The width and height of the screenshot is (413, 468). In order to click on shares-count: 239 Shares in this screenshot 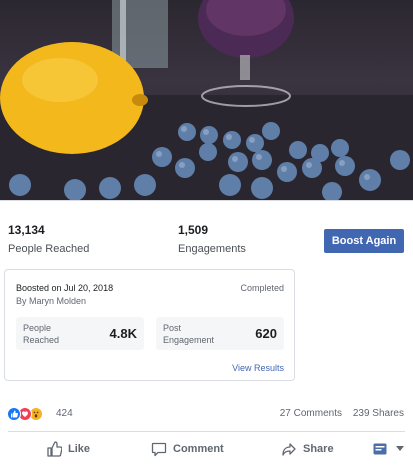, I will do `click(378, 413)`.